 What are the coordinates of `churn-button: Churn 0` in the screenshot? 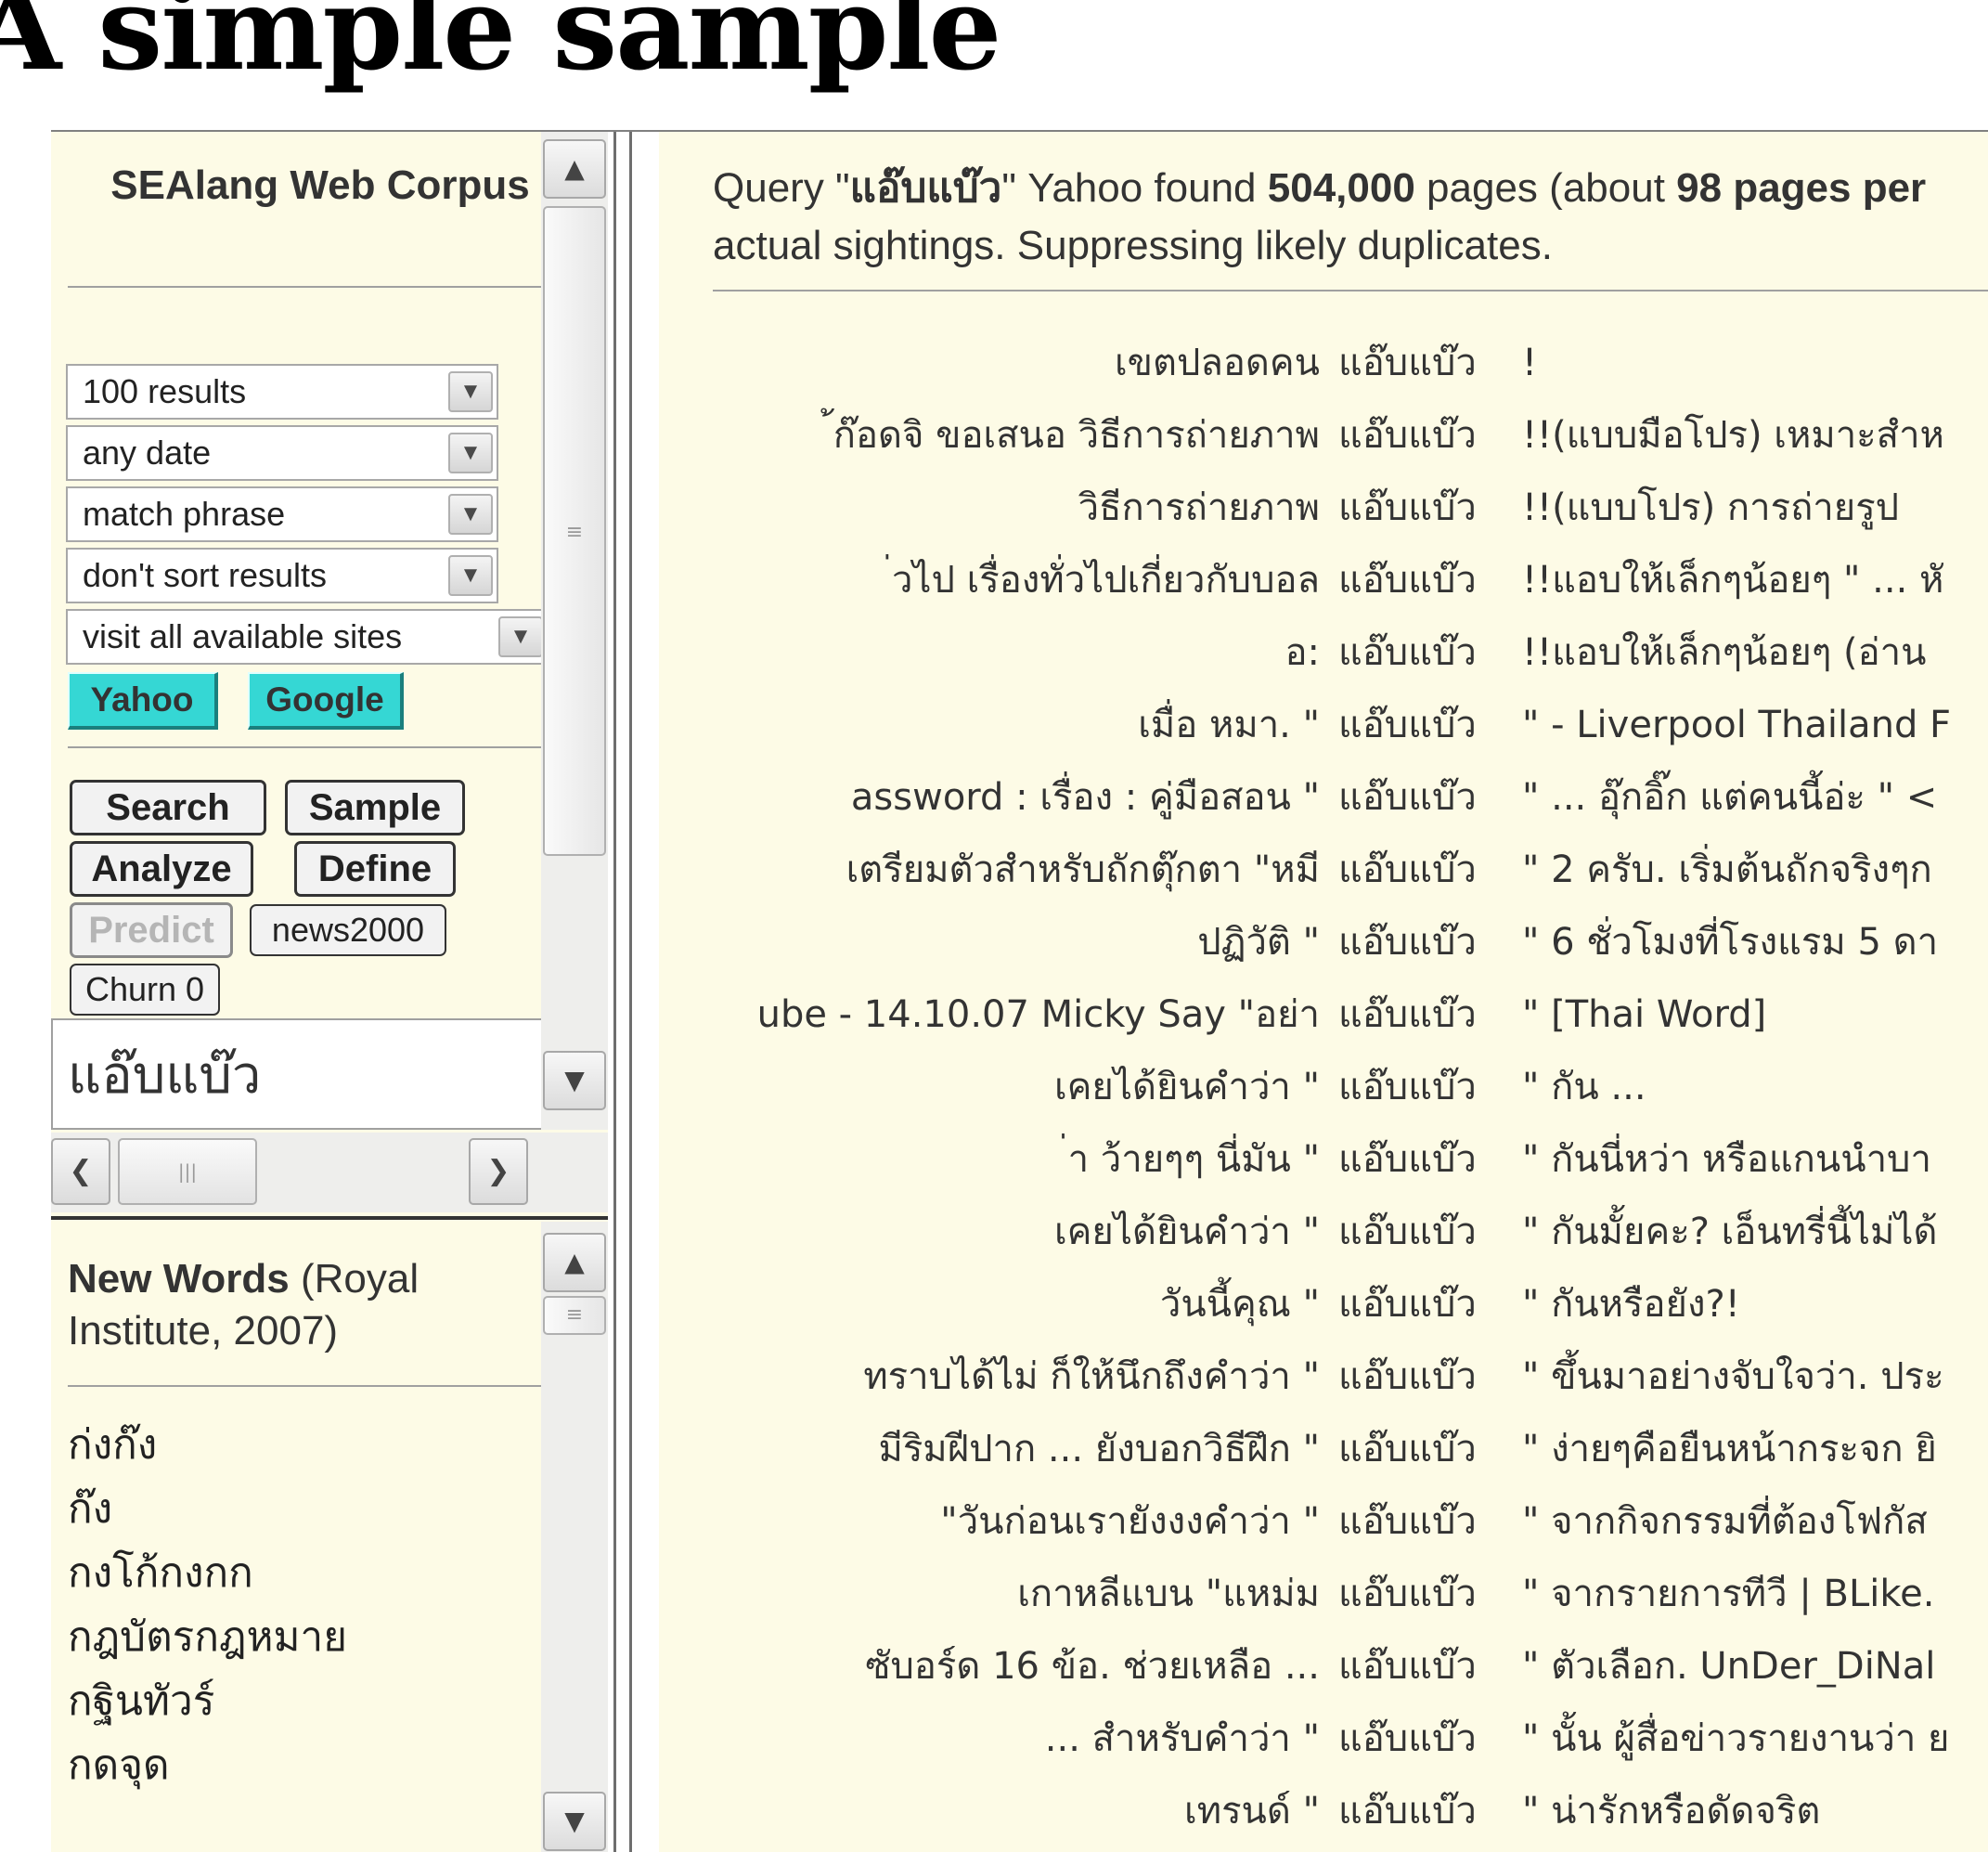 It's located at (145, 990).